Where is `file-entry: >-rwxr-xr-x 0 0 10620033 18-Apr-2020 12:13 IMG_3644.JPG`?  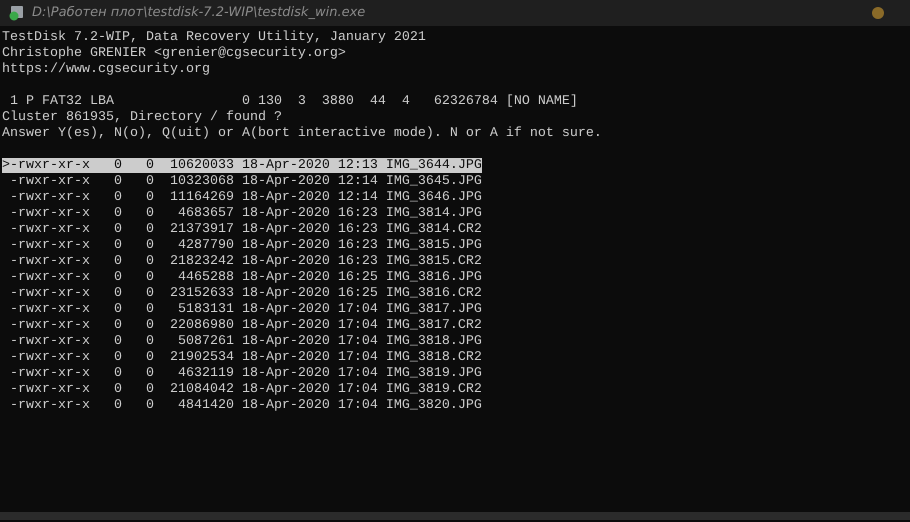 file-entry: >-rwxr-xr-x 0 0 10620033 18-Apr-2020 12:13 IMG_3644.JPG is located at coordinates (242, 165).